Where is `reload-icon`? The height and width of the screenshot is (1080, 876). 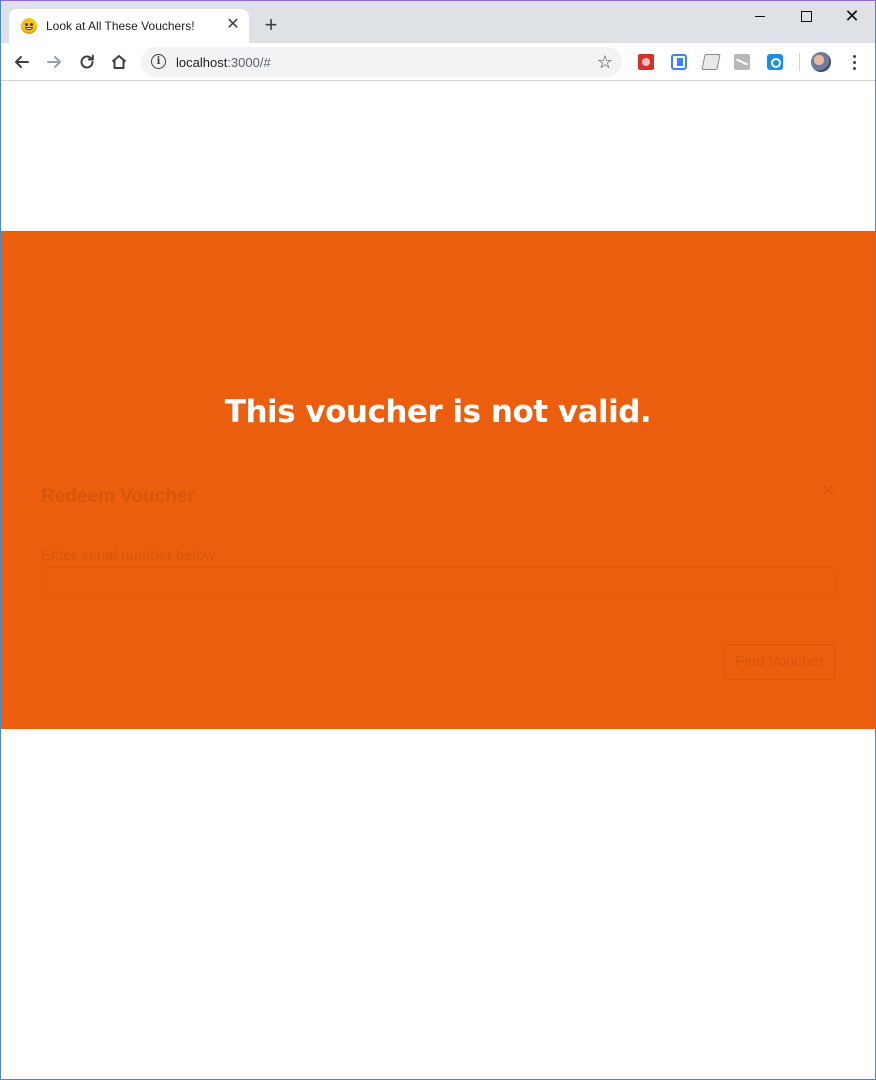
reload-icon is located at coordinates (87, 61).